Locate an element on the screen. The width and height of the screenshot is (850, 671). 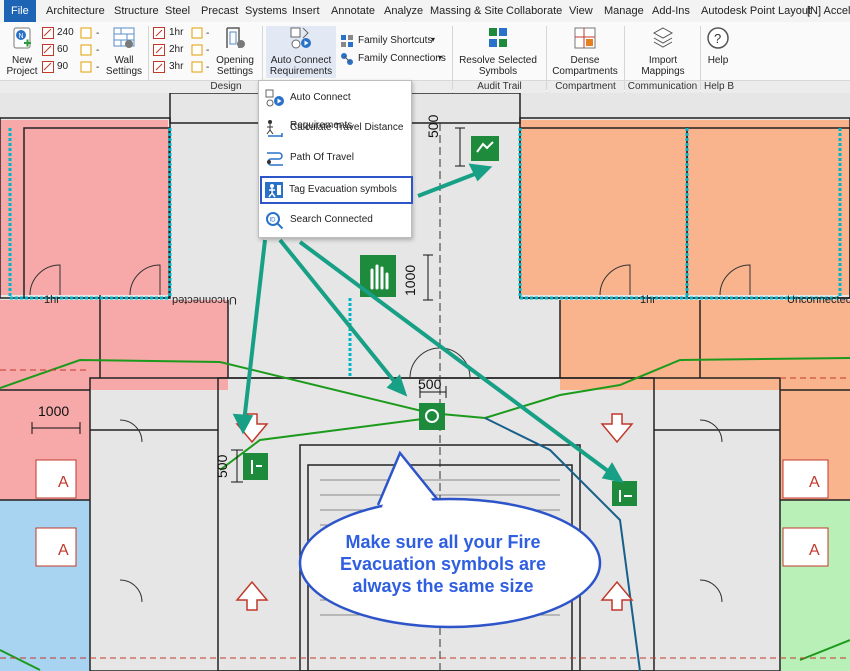
tab-collaborate: Collaborate is located at coordinates (534, 11).